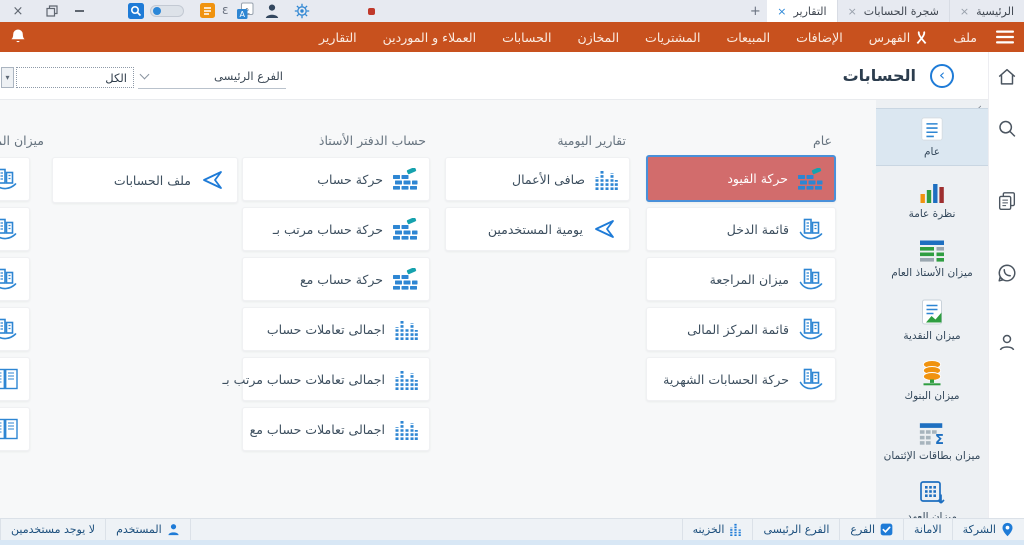 This screenshot has height=545, width=1024. I want to click on filter-value: الكل, so click(116, 77).